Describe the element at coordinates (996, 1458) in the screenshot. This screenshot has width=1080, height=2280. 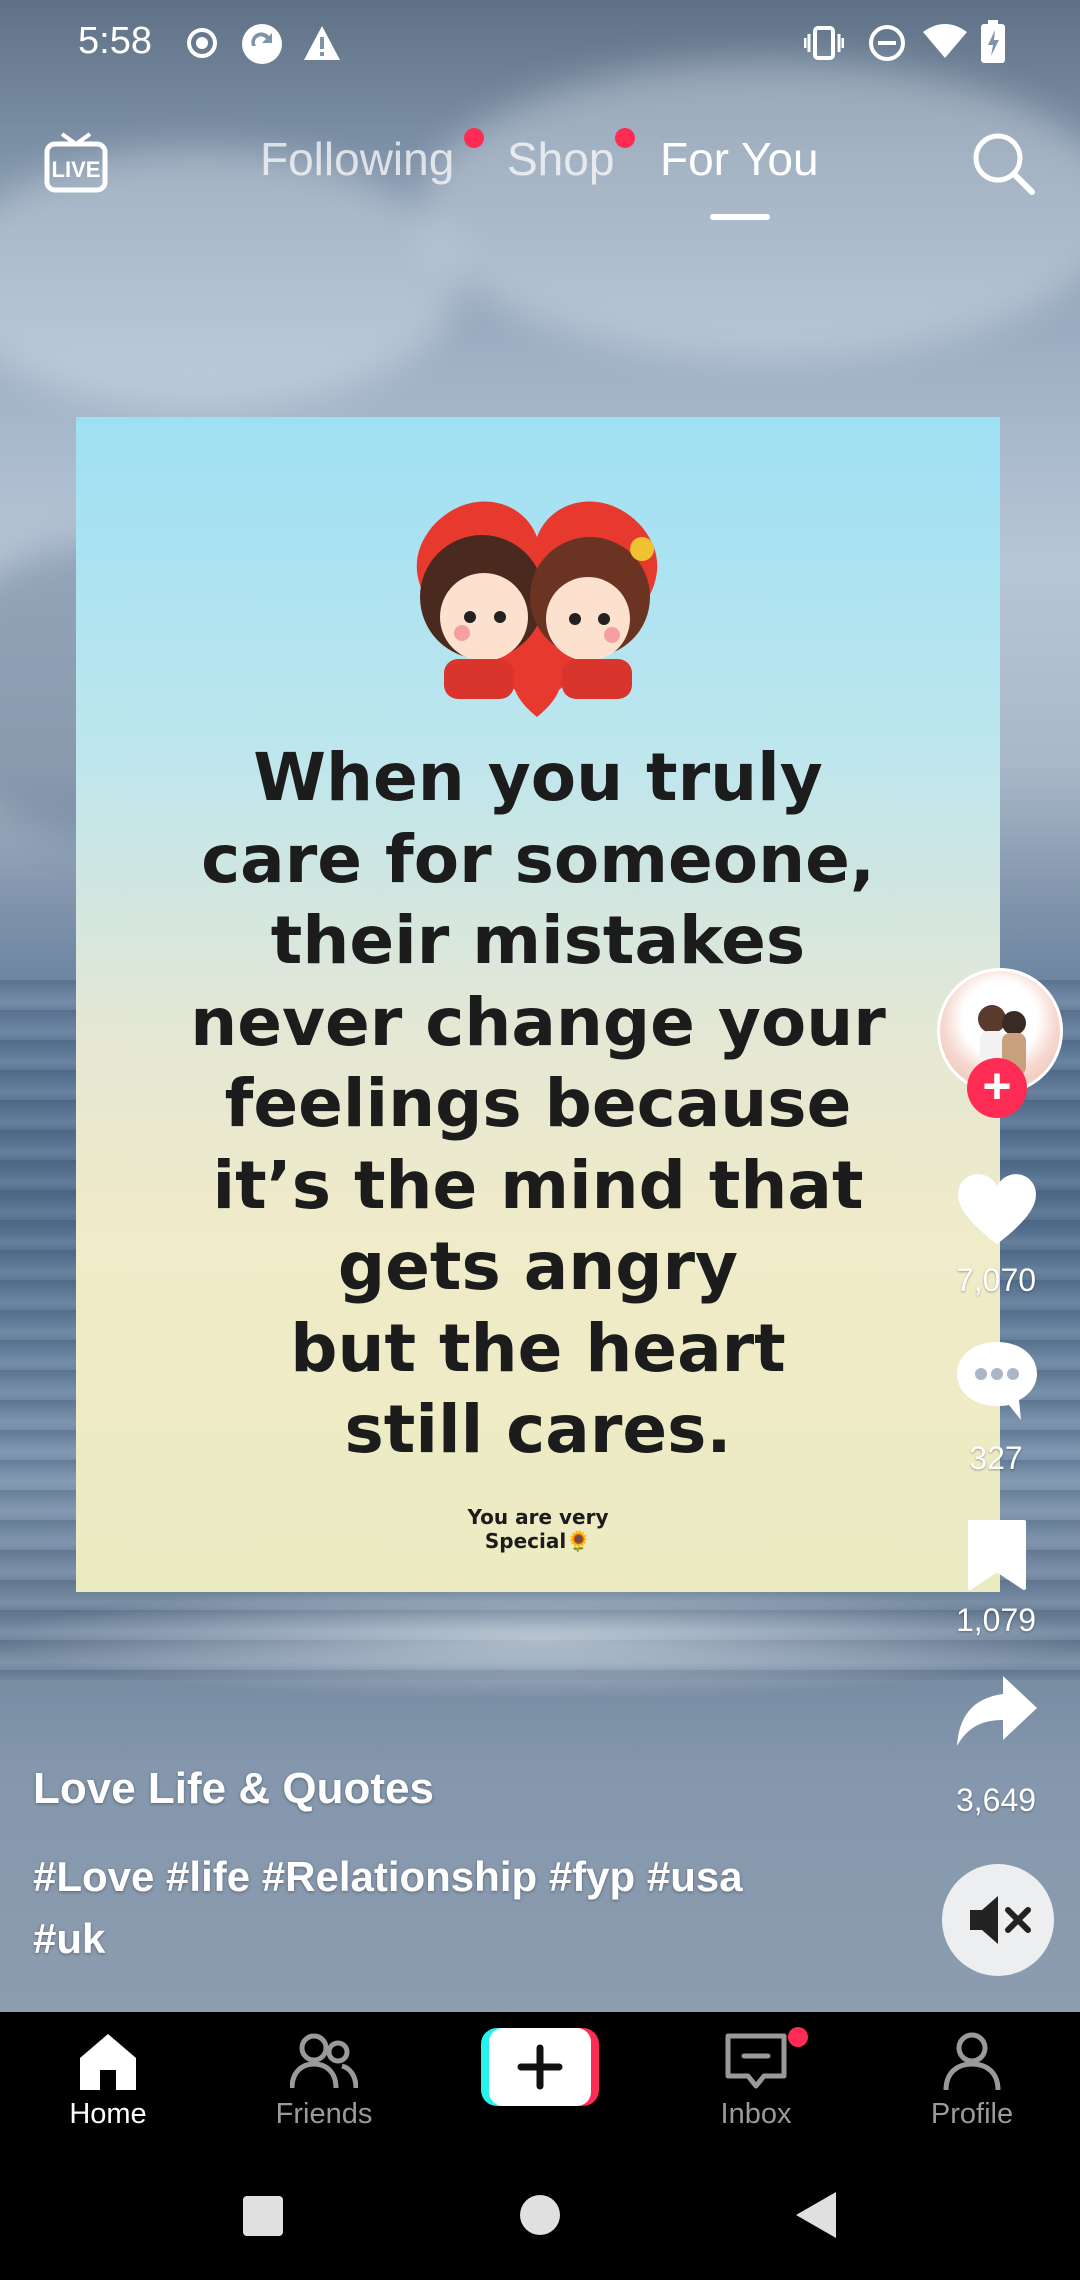
I see `comment-count: 327` at that location.